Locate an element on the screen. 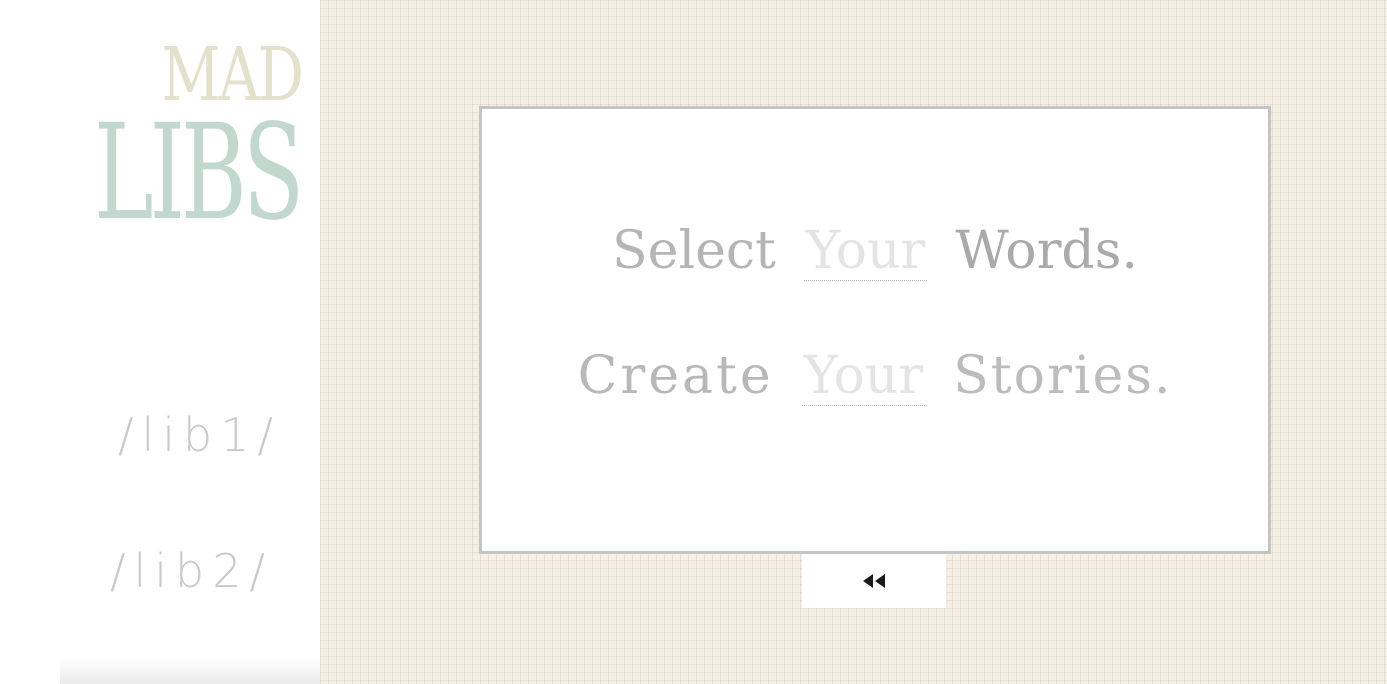 This screenshot has width=1387, height=684. headline-create-stories: Create Your Stories. is located at coordinates (875, 376).